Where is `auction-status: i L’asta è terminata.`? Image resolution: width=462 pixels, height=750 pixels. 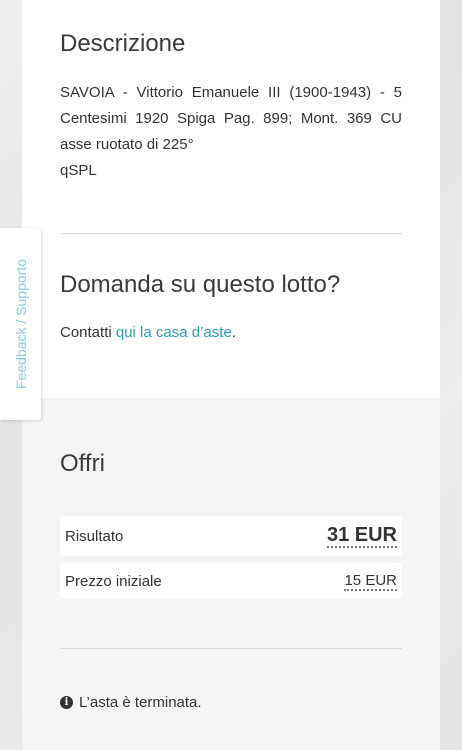
auction-status: i L’asta è terminata. is located at coordinates (131, 702).